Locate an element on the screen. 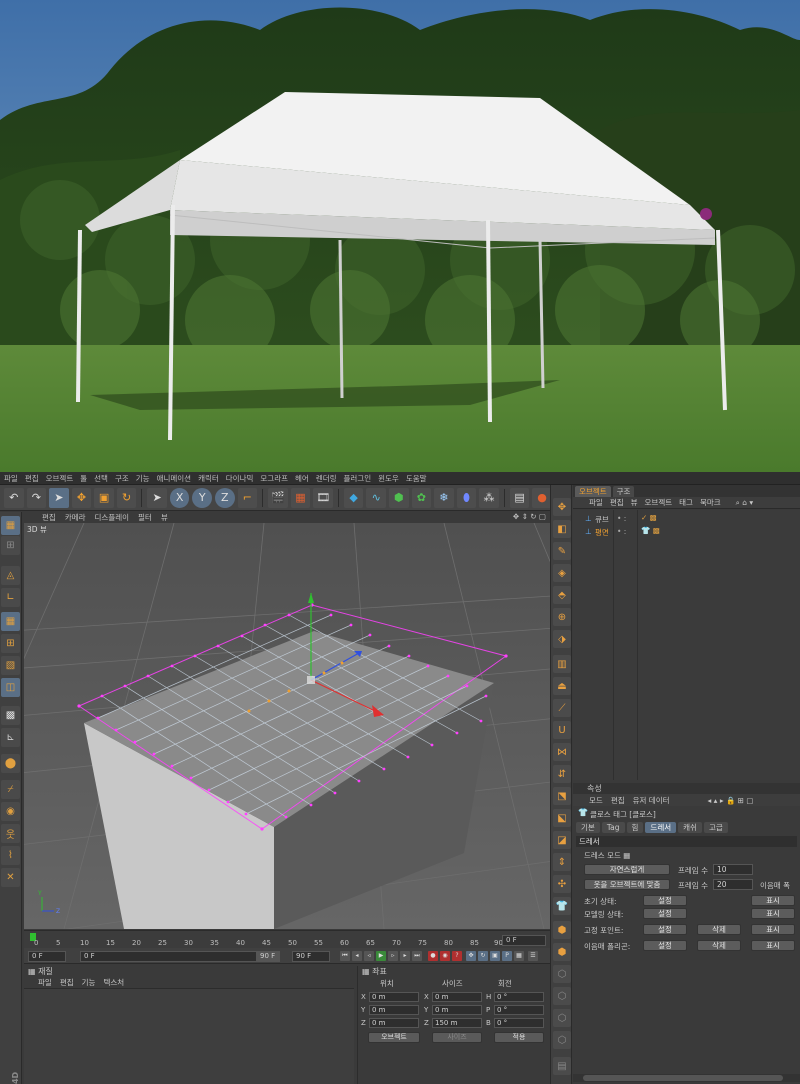  shear-icon: ⬘ is located at coordinates (562, 595).